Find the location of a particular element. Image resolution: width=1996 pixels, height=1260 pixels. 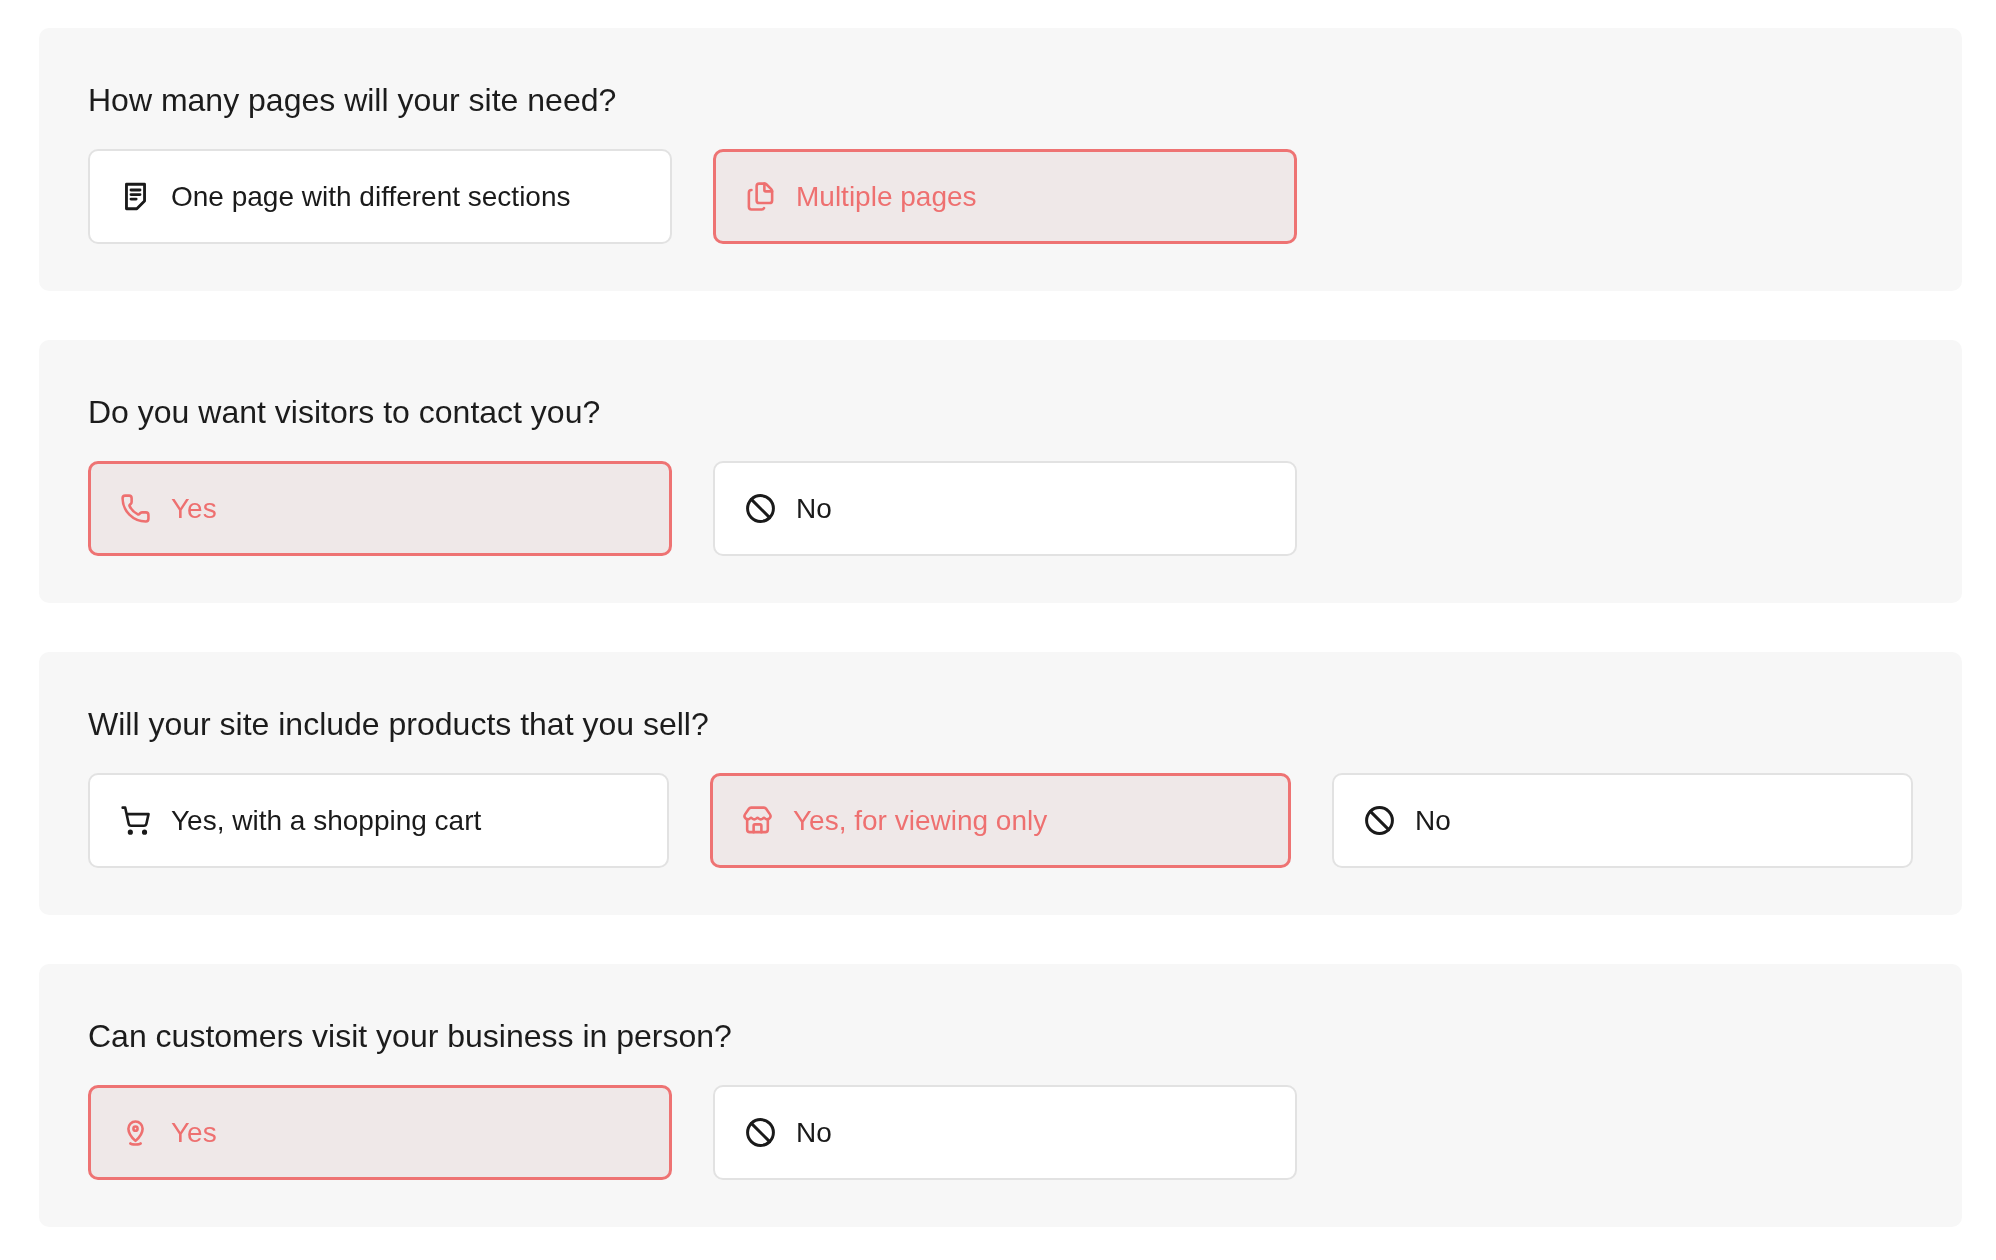

answer-option: Yes, with a shopping cart is located at coordinates (378, 820).